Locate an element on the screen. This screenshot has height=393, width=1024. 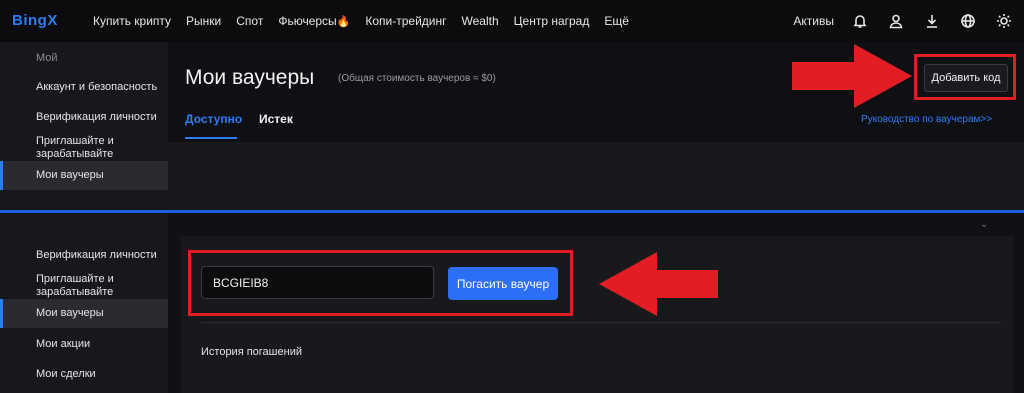
download-icon is located at coordinates (932, 21).